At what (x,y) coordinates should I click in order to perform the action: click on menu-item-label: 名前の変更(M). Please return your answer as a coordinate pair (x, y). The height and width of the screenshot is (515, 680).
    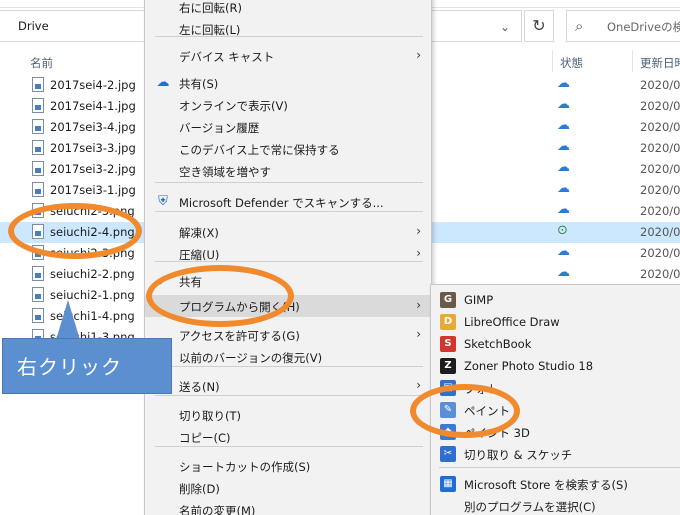
    Looking at the image, I should click on (217, 509).